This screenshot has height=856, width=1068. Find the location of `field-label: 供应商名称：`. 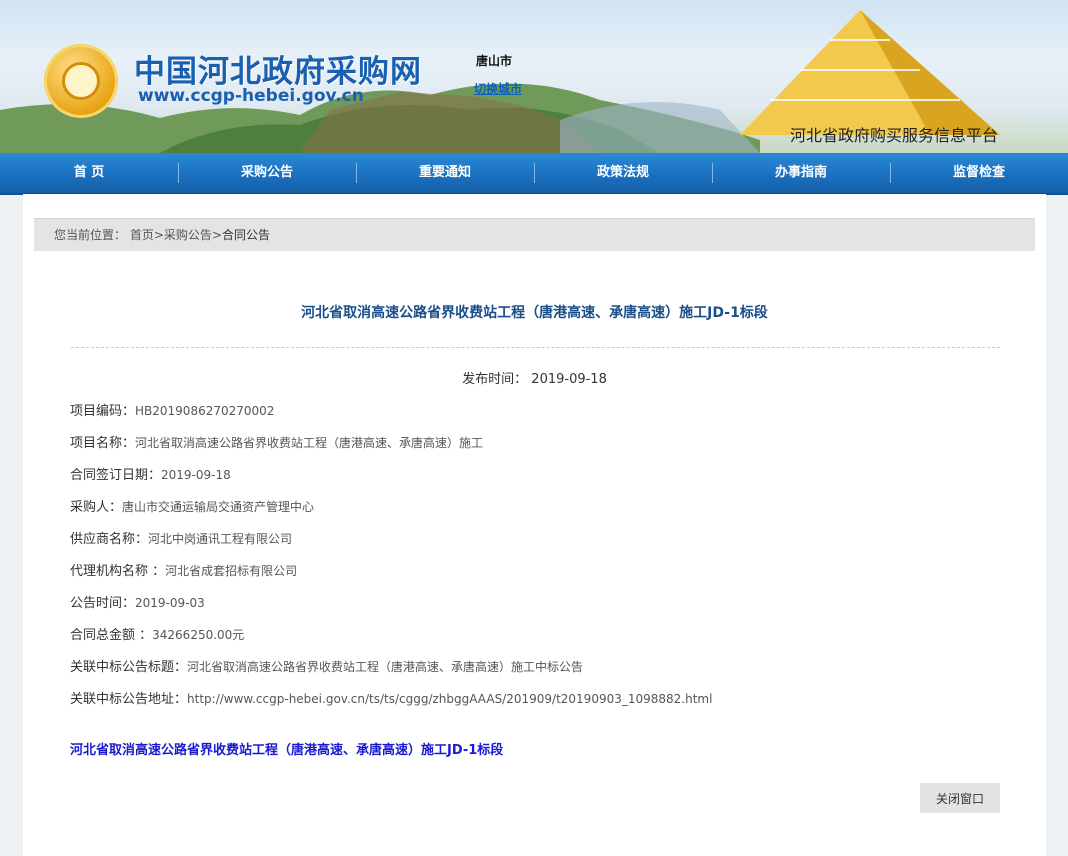

field-label: 供应商名称： is located at coordinates (109, 539).